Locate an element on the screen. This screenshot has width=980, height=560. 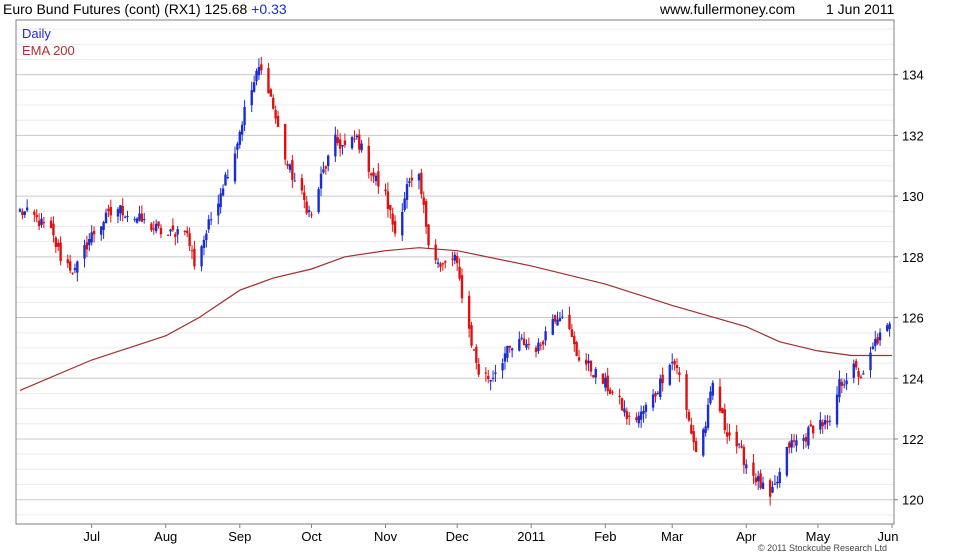
copyright-label: © 2011 Stockcube Research Ltd is located at coordinates (823, 548).